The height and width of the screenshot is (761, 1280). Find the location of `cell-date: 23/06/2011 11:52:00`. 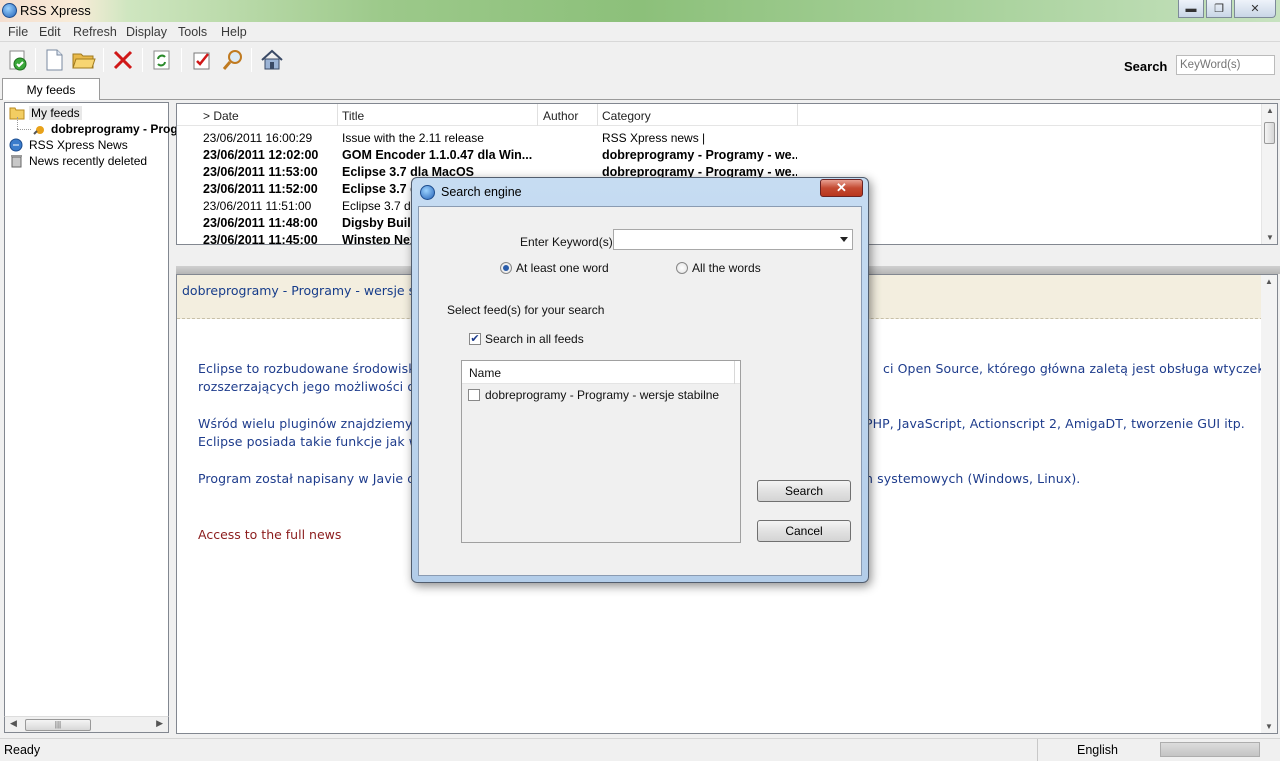

cell-date: 23/06/2011 11:52:00 is located at coordinates (260, 189).